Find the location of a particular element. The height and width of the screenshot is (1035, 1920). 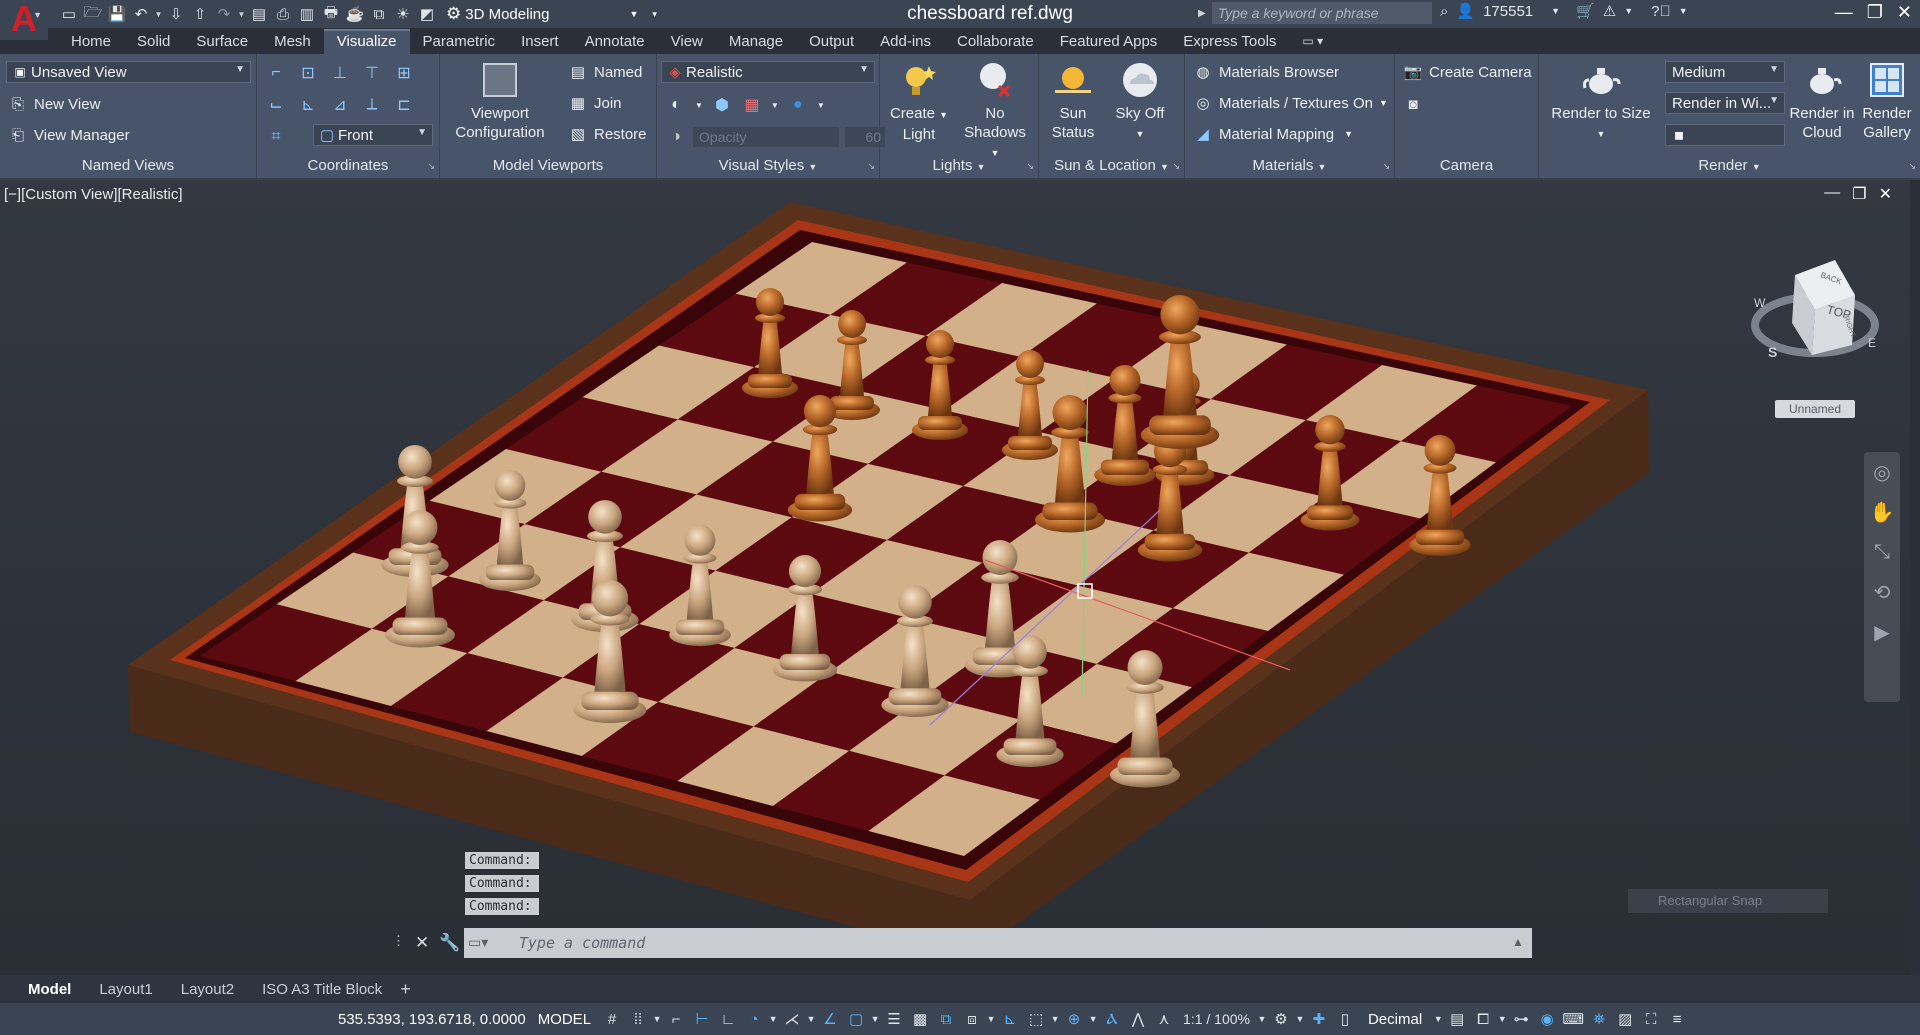

tab-collaborate: Collaborate is located at coordinates (995, 41).